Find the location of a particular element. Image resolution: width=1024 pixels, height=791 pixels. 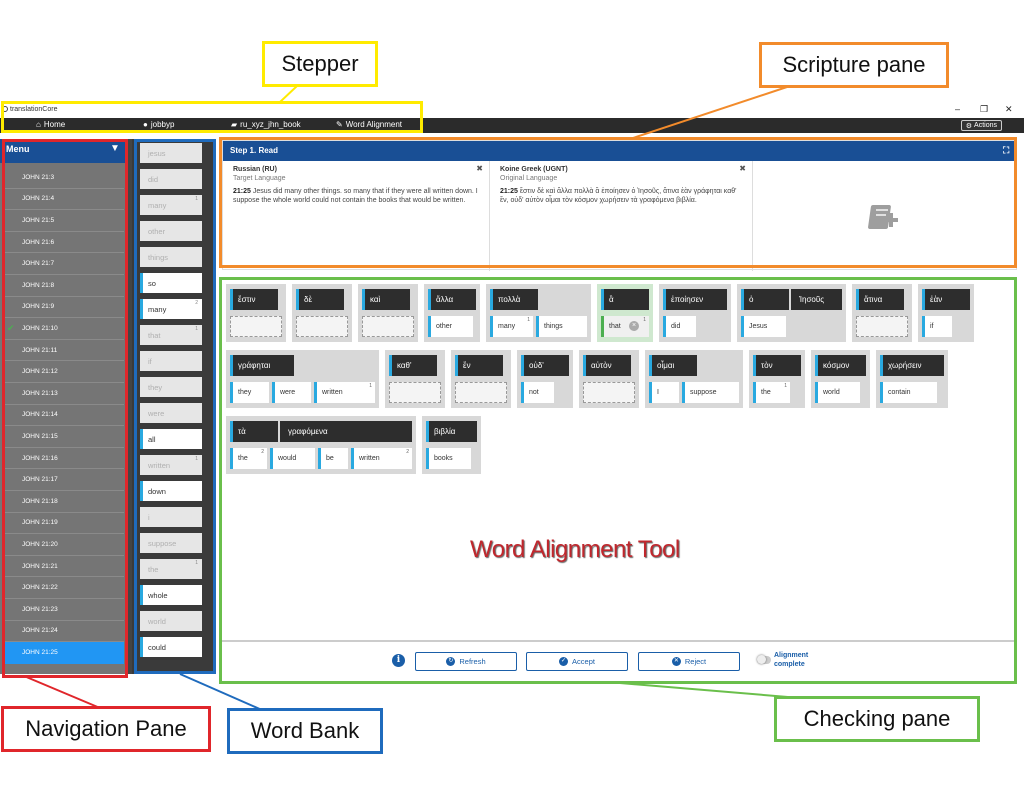

scripture-pane-label: Scripture pane is located at coordinates (854, 65).